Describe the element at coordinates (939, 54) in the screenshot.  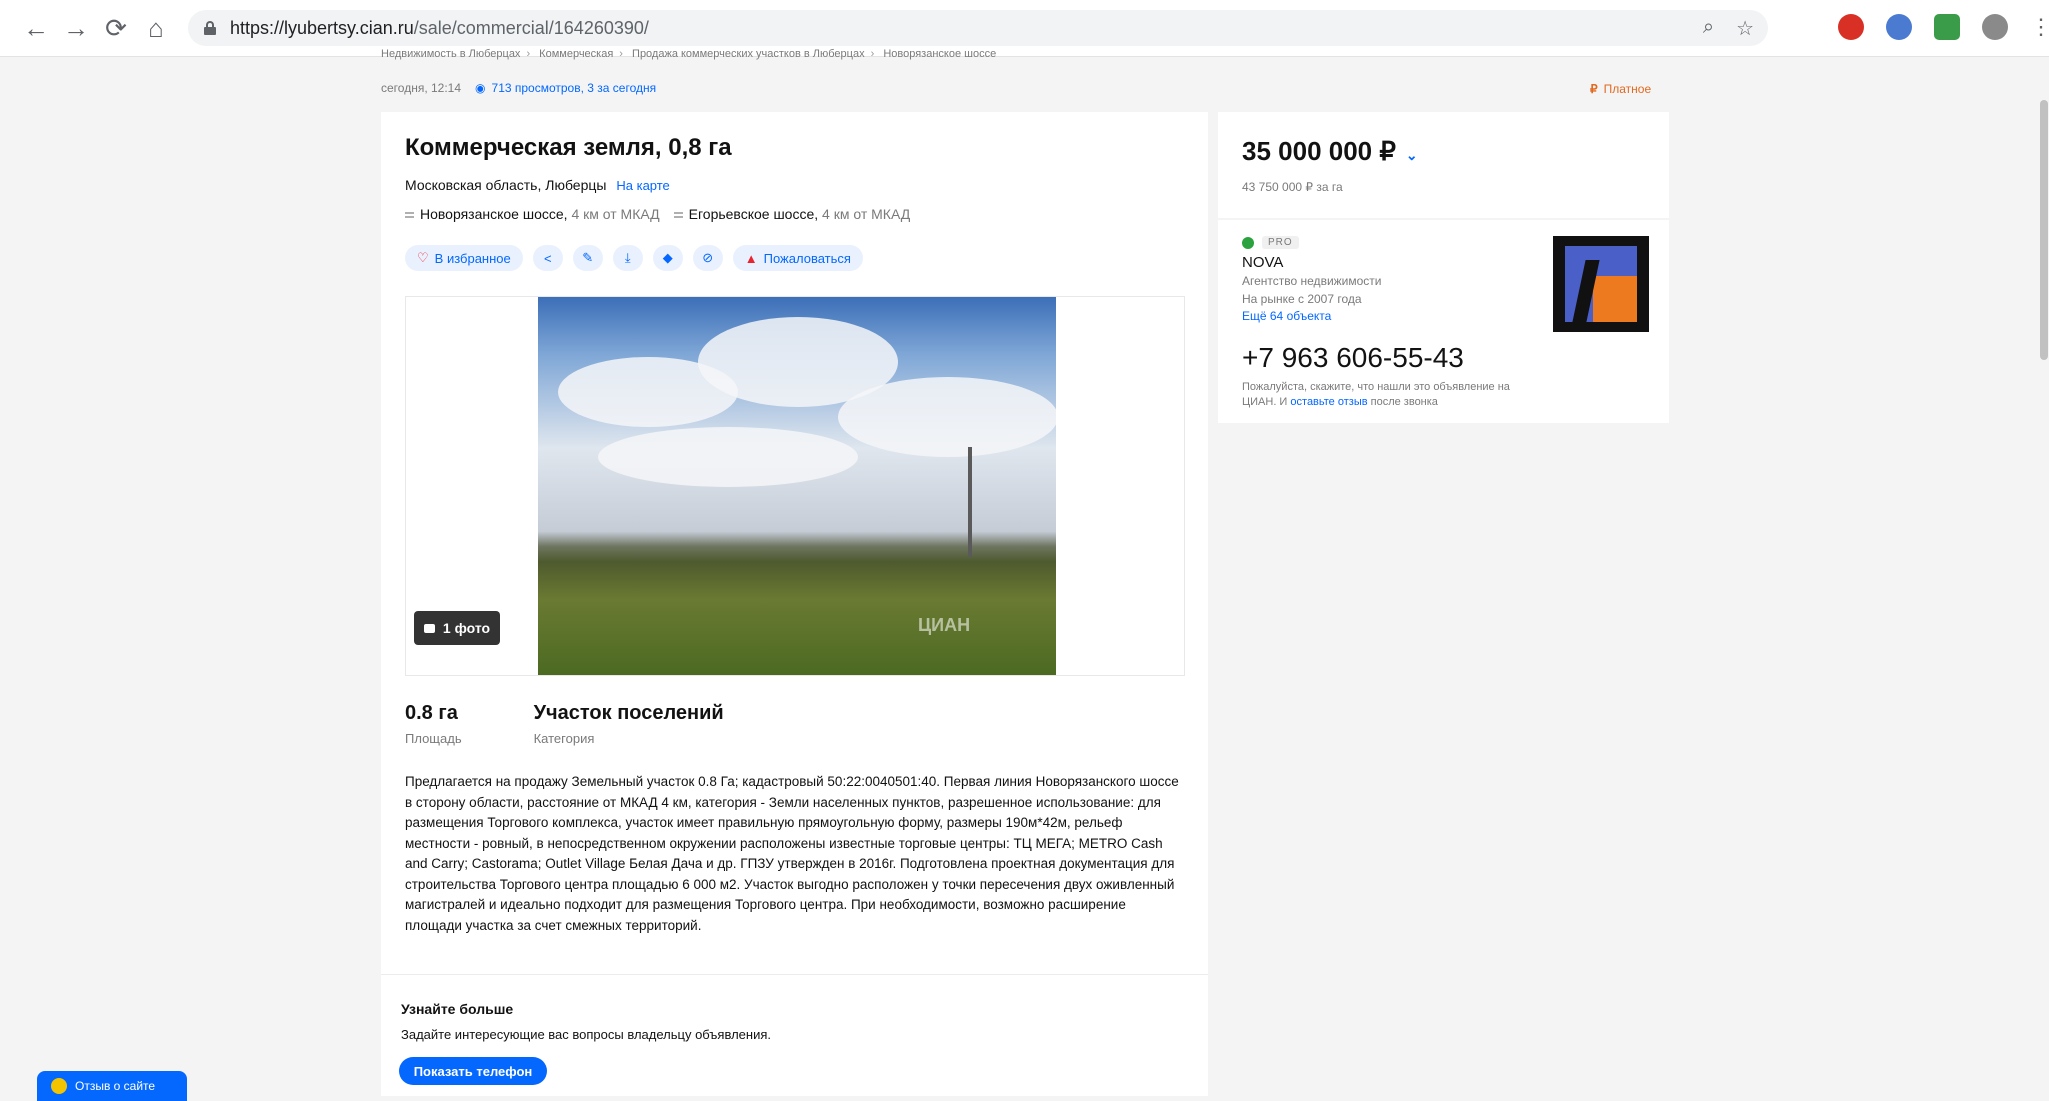
I see `breadcrumb-item: Новорязанское шоссе` at that location.